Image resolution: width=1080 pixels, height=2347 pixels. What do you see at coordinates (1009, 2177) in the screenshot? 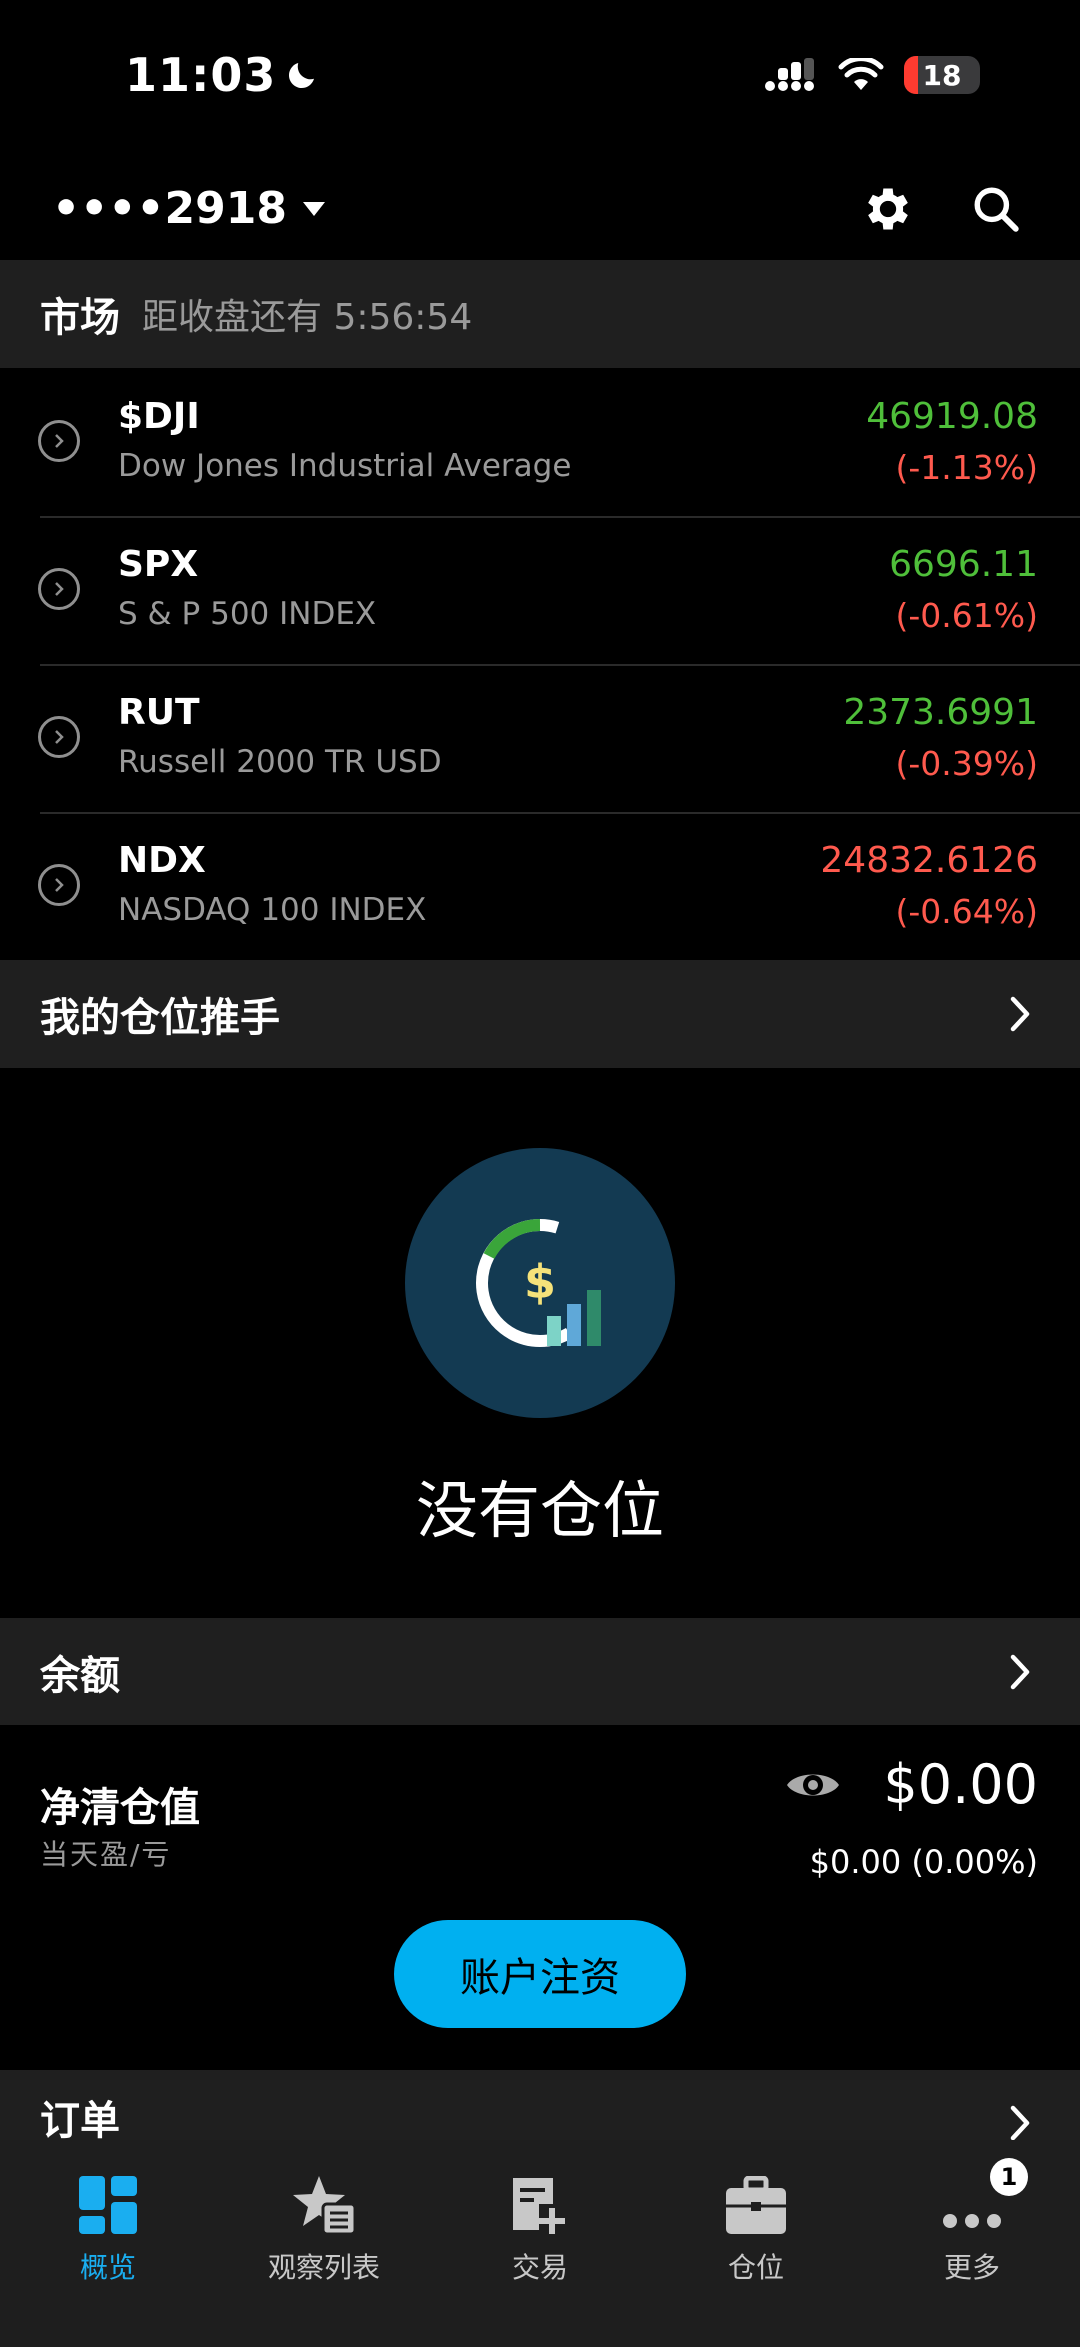
I see `notification-badge: 1` at bounding box center [1009, 2177].